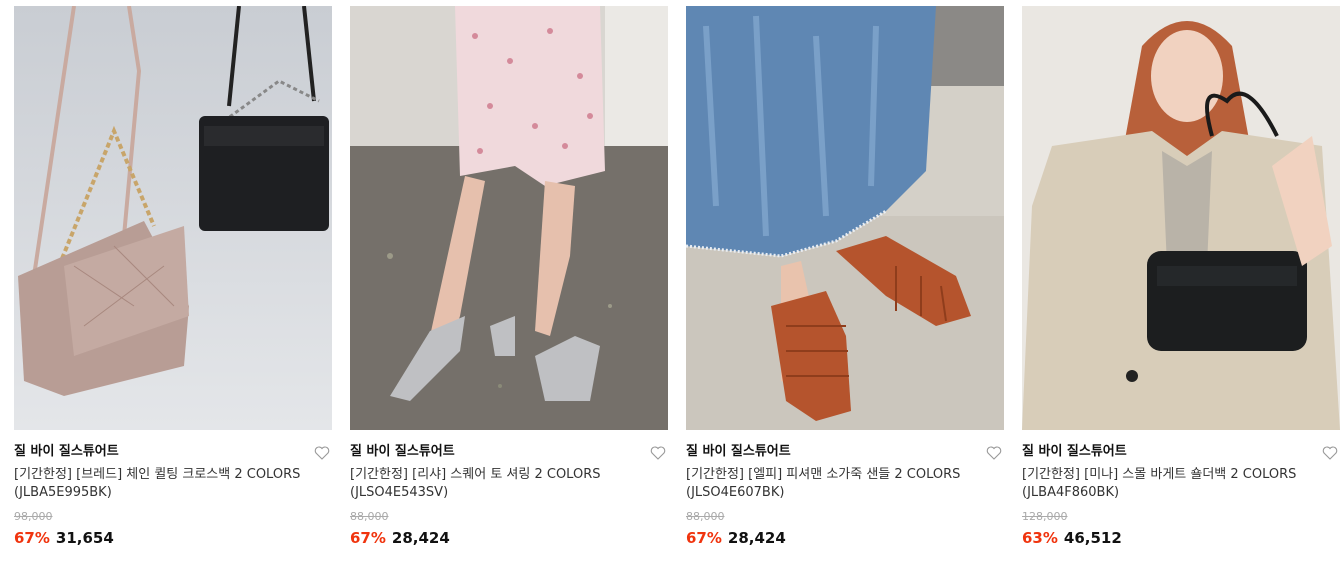 Image resolution: width=1343 pixels, height=561 pixels. I want to click on product-name-line: [기간한정] [미나] 스몰 바게트 숄더백 2 COLORS, so click(1159, 474).